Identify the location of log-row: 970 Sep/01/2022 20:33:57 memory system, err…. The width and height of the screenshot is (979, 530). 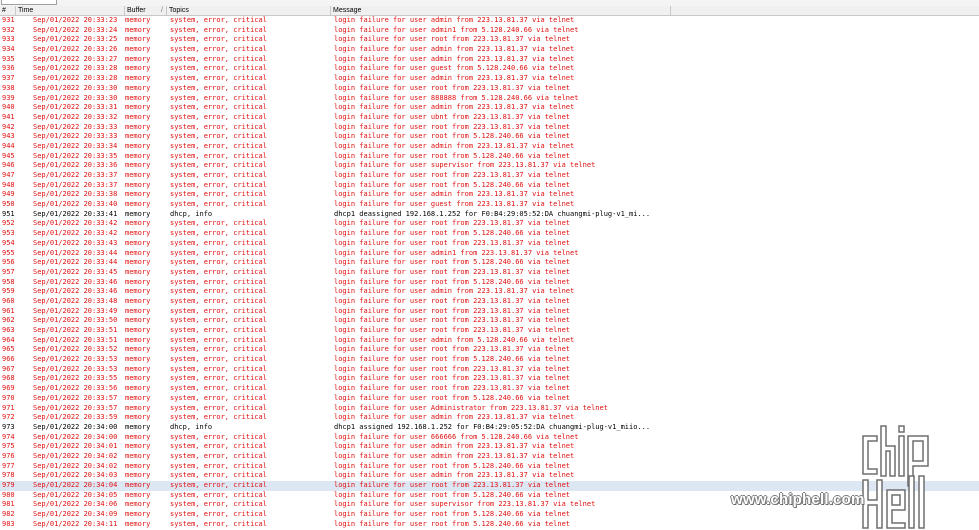
(489, 399).